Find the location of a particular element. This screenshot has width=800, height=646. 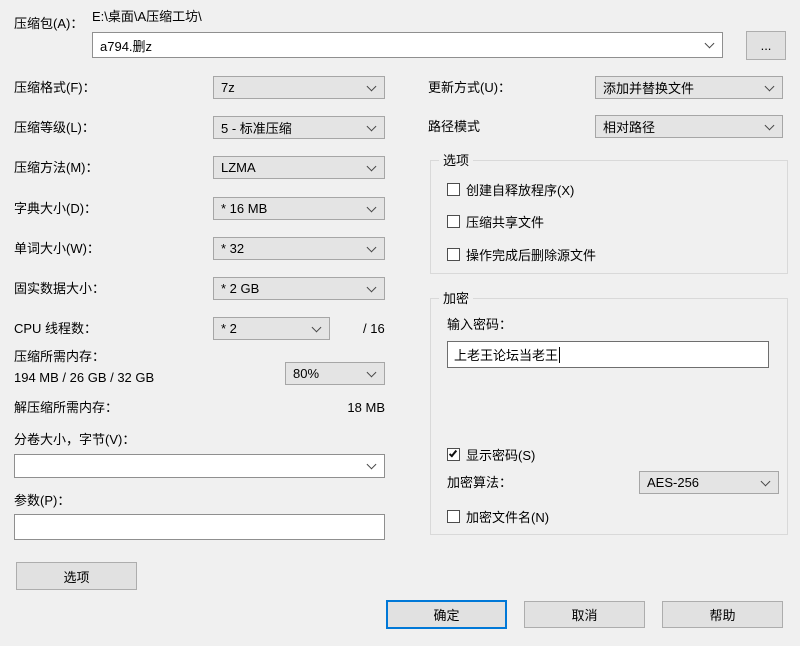

text-caret is located at coordinates (560, 354).